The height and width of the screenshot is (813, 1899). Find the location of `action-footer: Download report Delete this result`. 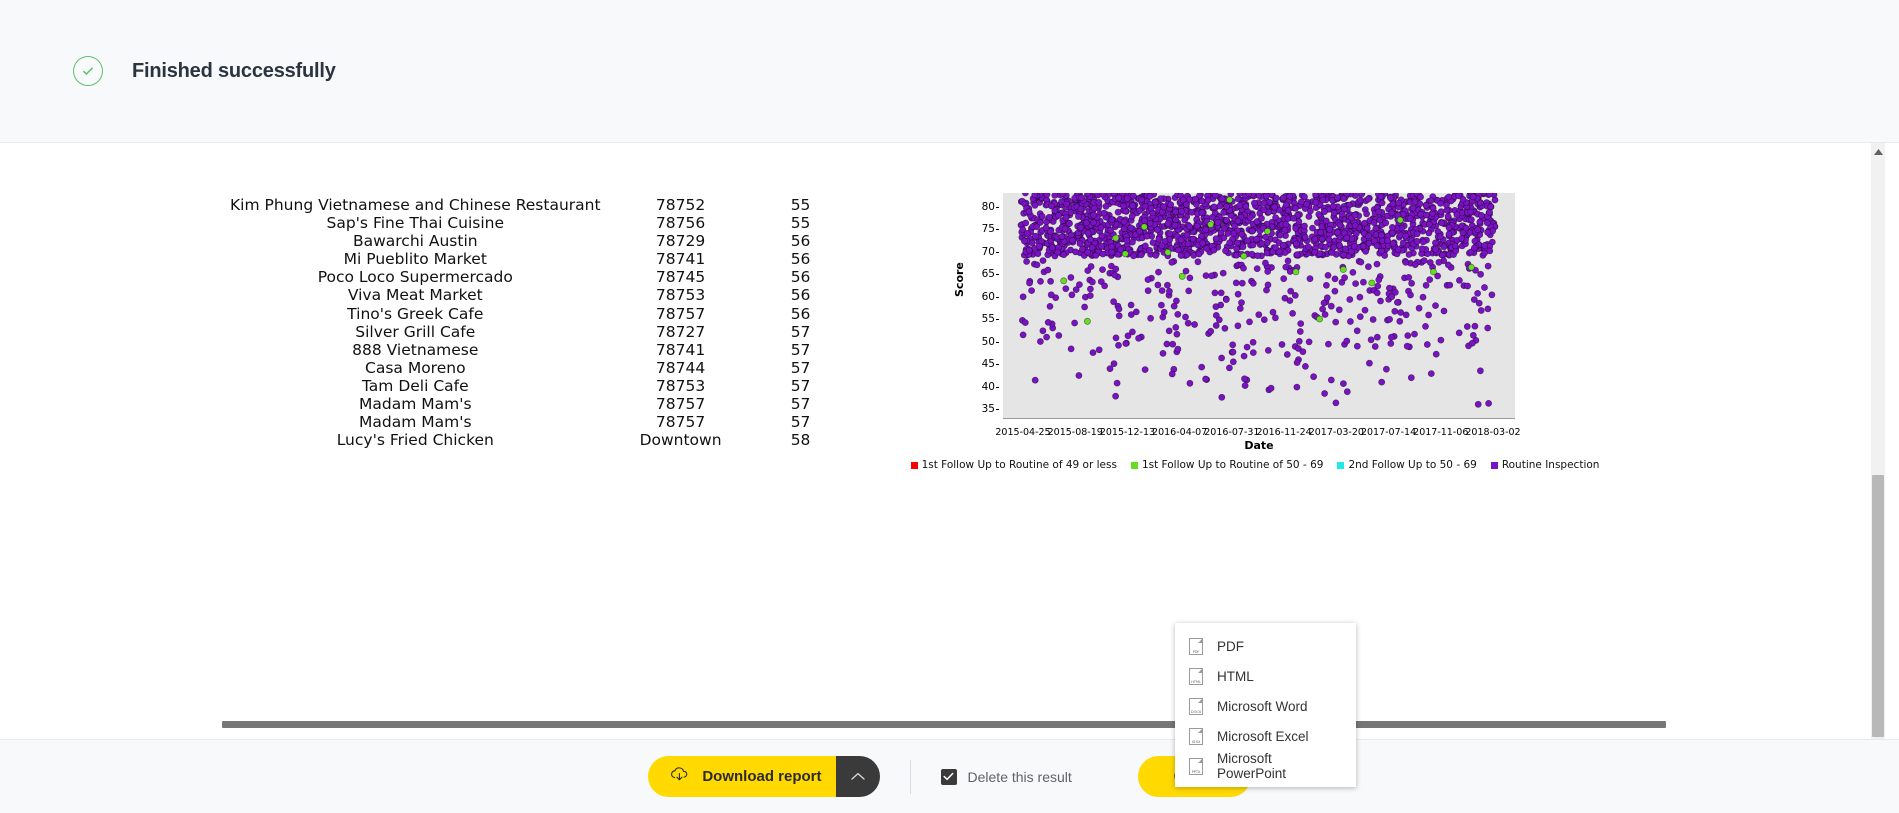

action-footer: Download report Delete this result is located at coordinates (949, 776).